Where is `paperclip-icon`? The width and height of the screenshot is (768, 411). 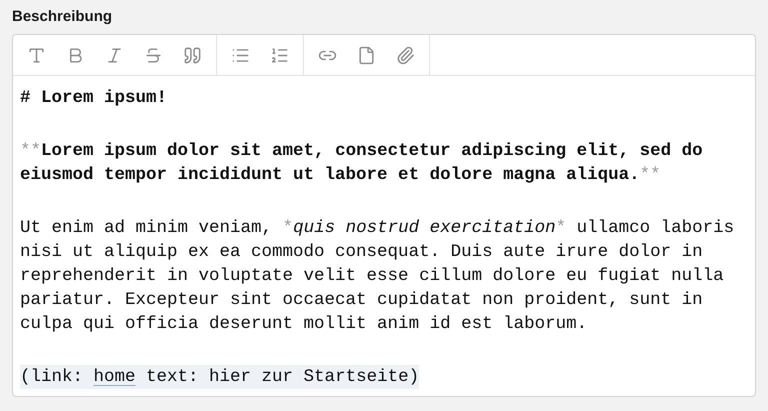
paperclip-icon is located at coordinates (405, 55).